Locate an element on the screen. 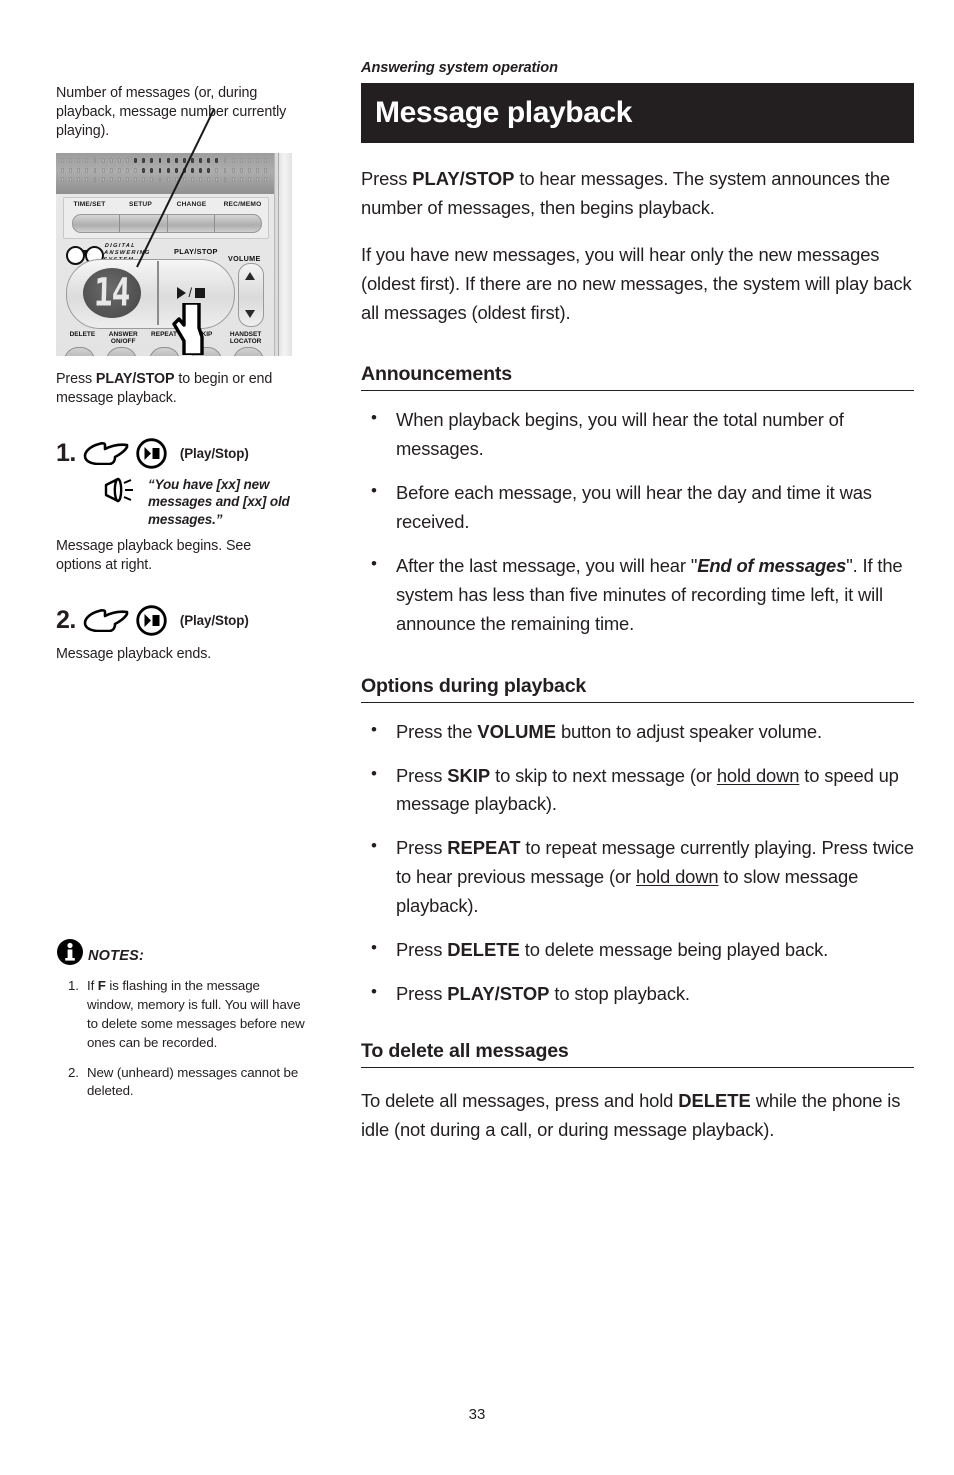 The width and height of the screenshot is (954, 1475). bullet-c: to skip to next message (or is located at coordinates (603, 775).